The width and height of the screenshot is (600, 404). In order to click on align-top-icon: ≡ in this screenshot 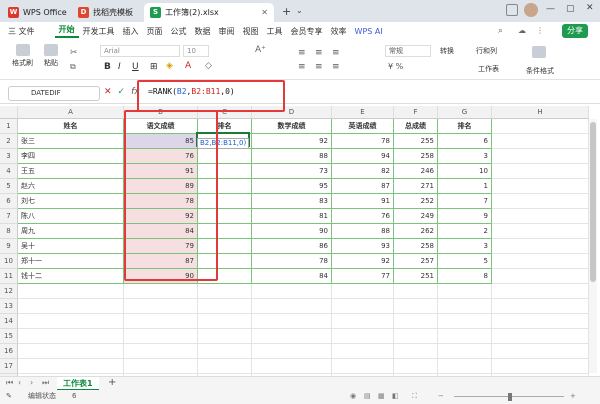, I will do `click(302, 53)`.